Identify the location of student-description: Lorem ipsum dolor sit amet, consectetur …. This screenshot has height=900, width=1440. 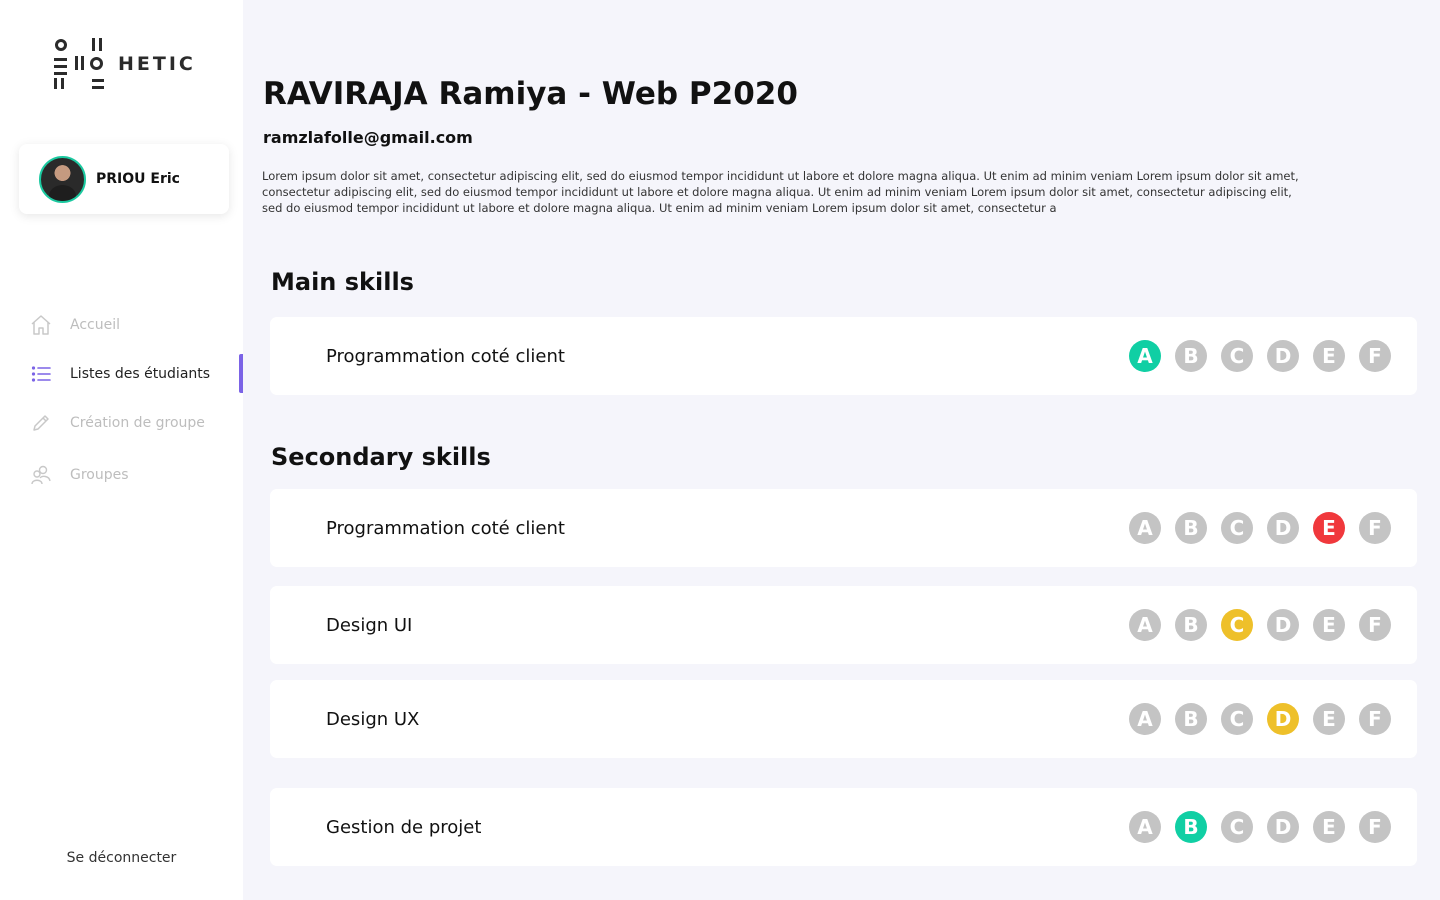
(780, 192).